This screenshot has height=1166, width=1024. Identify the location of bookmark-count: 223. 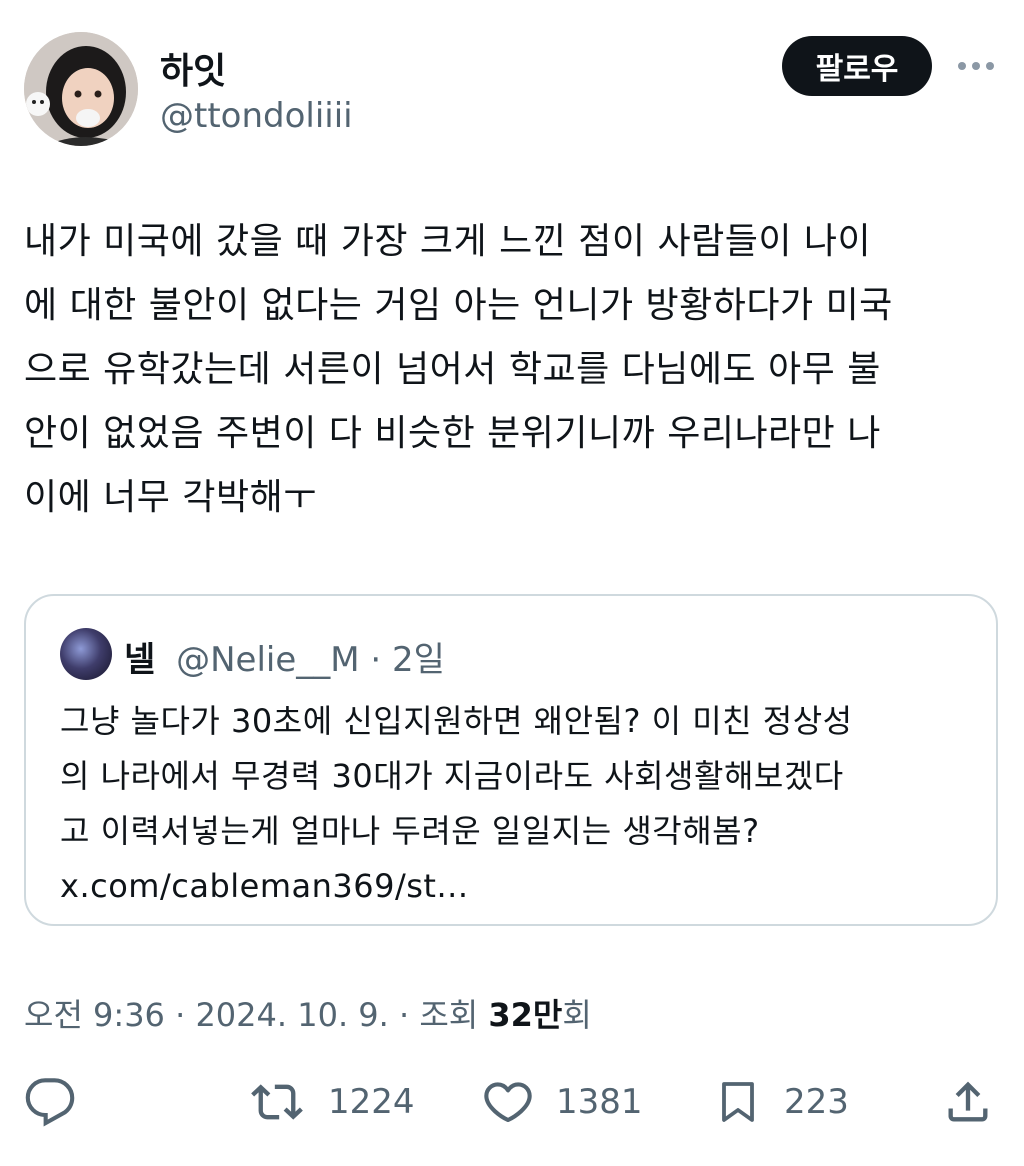
(816, 1102).